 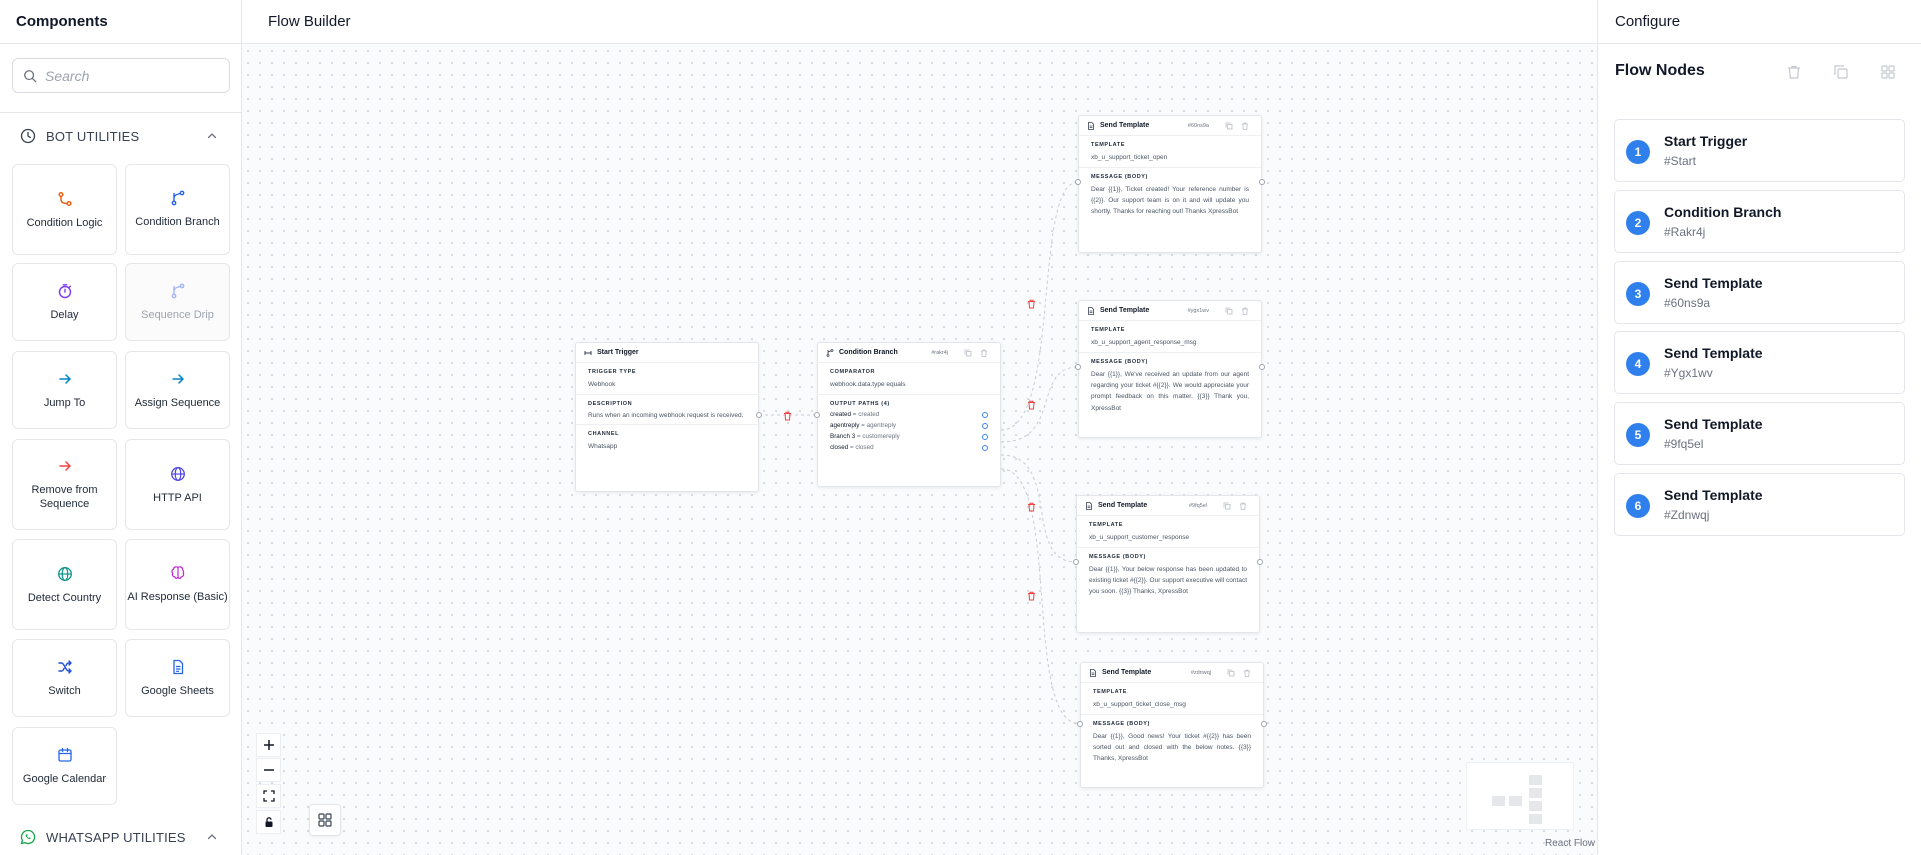 What do you see at coordinates (64, 584) in the screenshot?
I see `component-detect-country: Detect Country` at bounding box center [64, 584].